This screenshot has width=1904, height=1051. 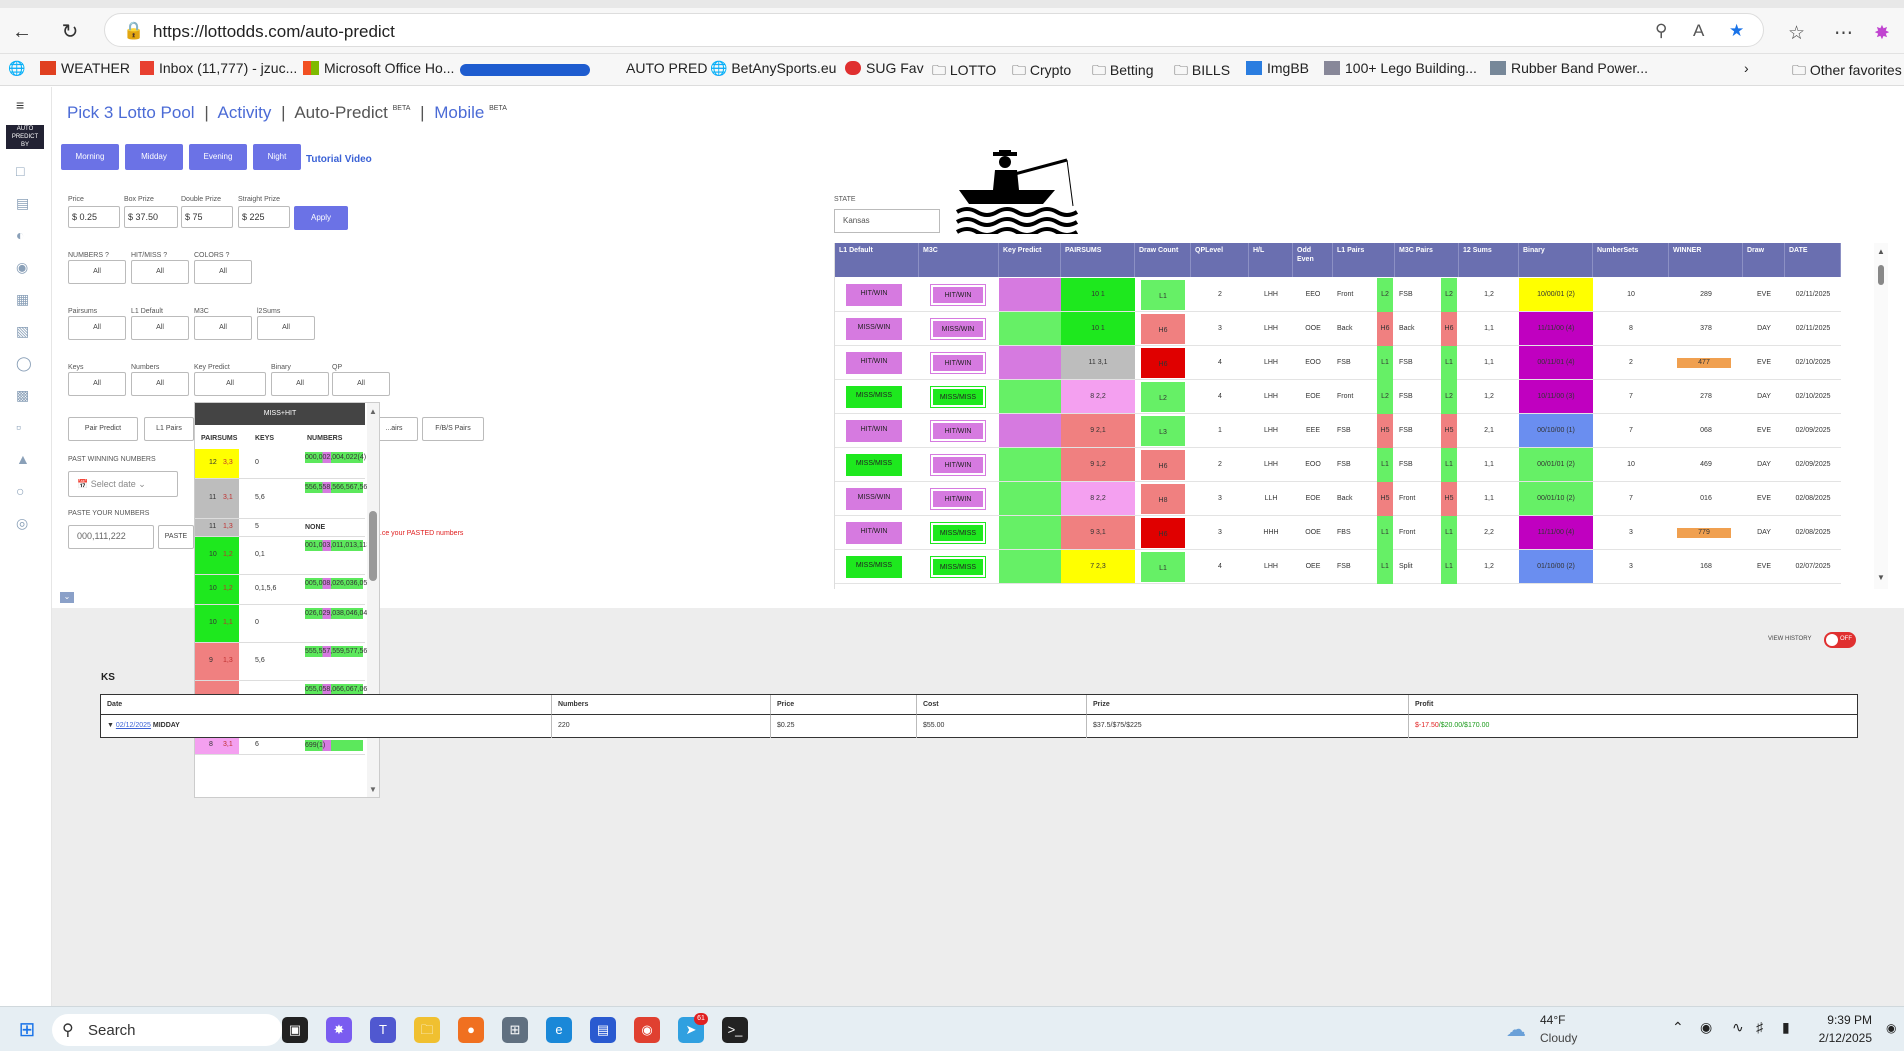 What do you see at coordinates (1313, 260) in the screenshot?
I see `grid-header: Odd Even` at bounding box center [1313, 260].